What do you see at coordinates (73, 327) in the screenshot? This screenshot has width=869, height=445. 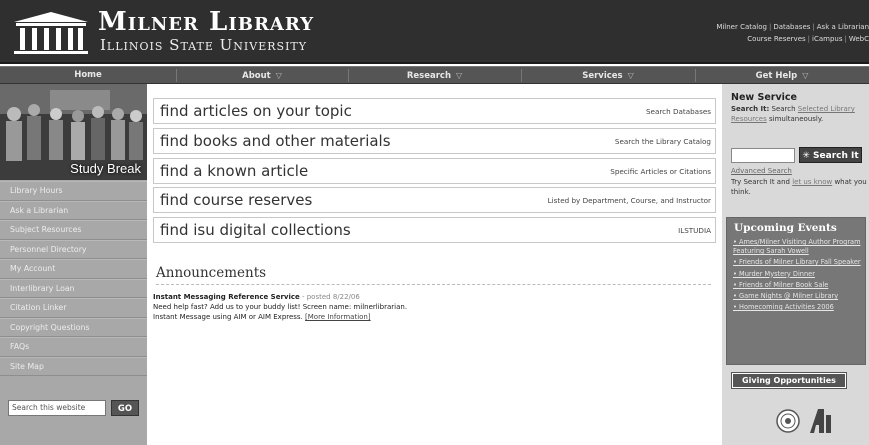 I see `left-nav-copyright-questions: Copyright Questions` at bounding box center [73, 327].